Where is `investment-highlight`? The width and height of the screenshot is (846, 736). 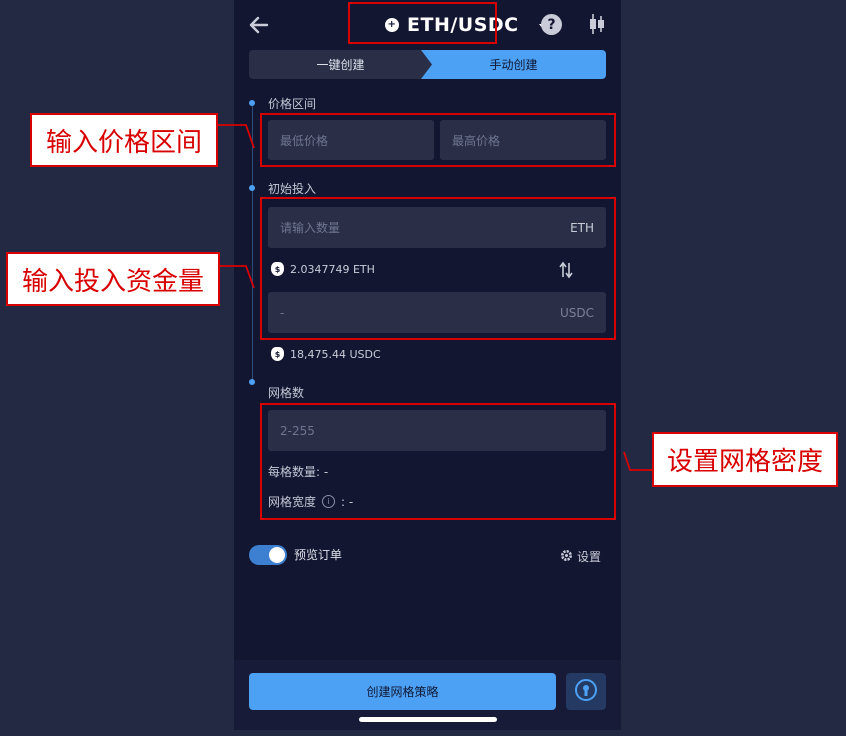 investment-highlight is located at coordinates (438, 268).